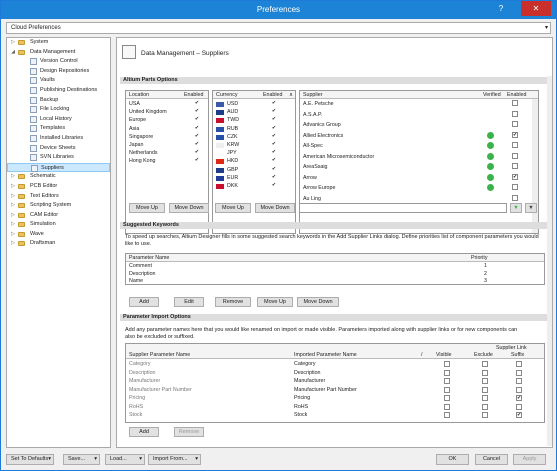 This screenshot has width=557, height=471. I want to click on tree-item-pcb-editor: ▷ PCB Editor, so click(58, 187).